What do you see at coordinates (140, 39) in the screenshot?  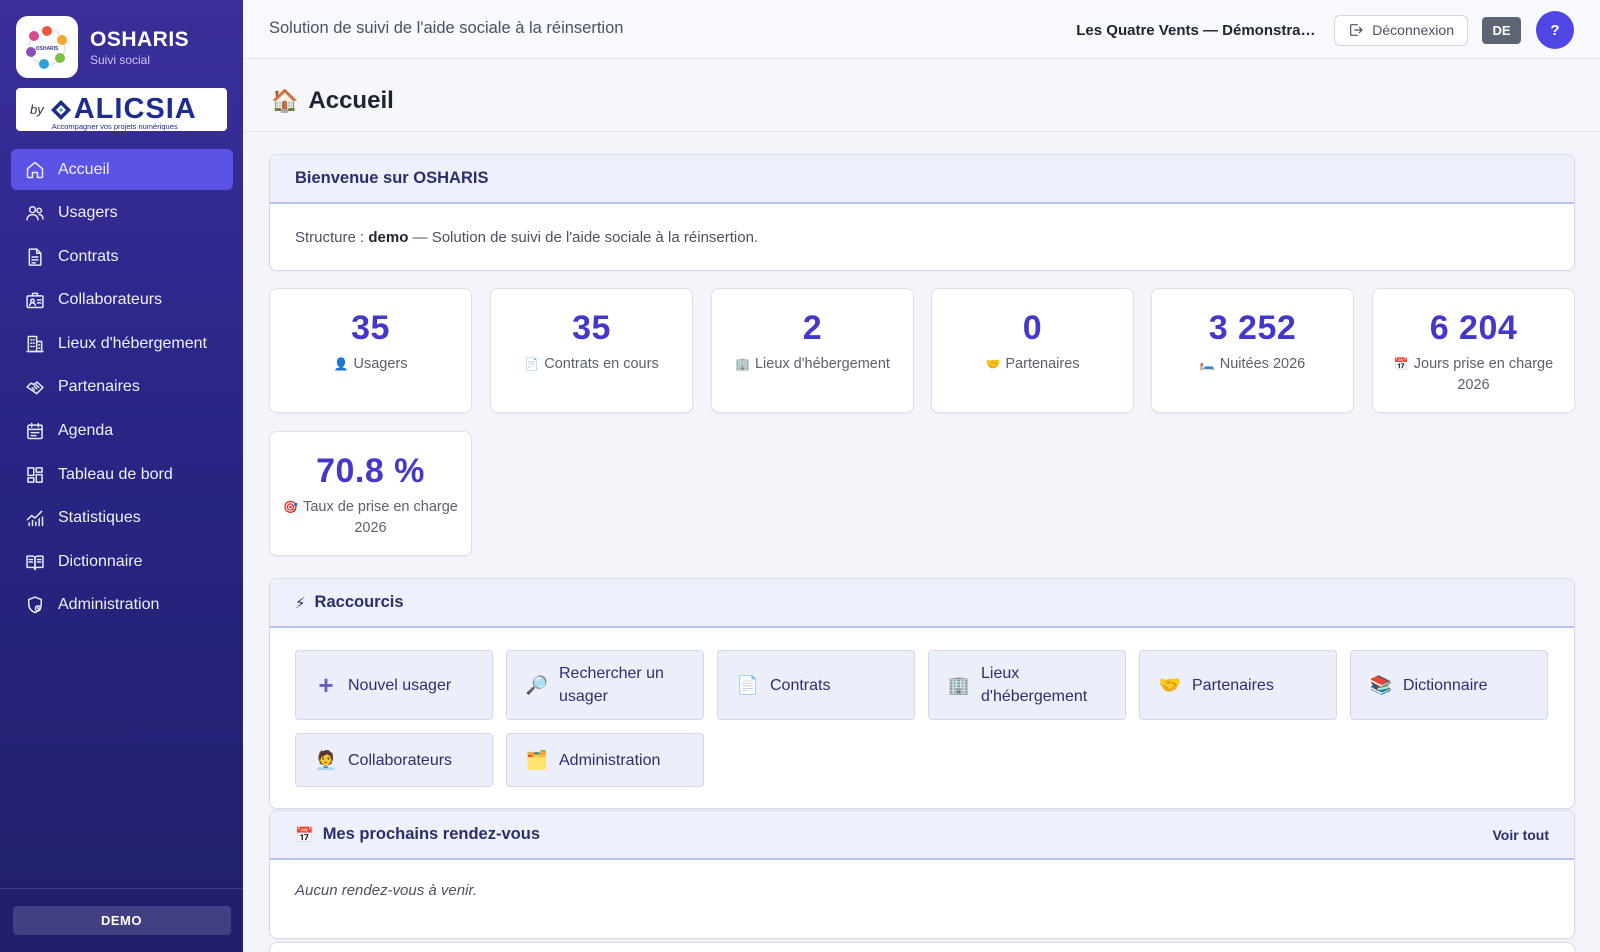 I see `brand-name: OSHARIS` at bounding box center [140, 39].